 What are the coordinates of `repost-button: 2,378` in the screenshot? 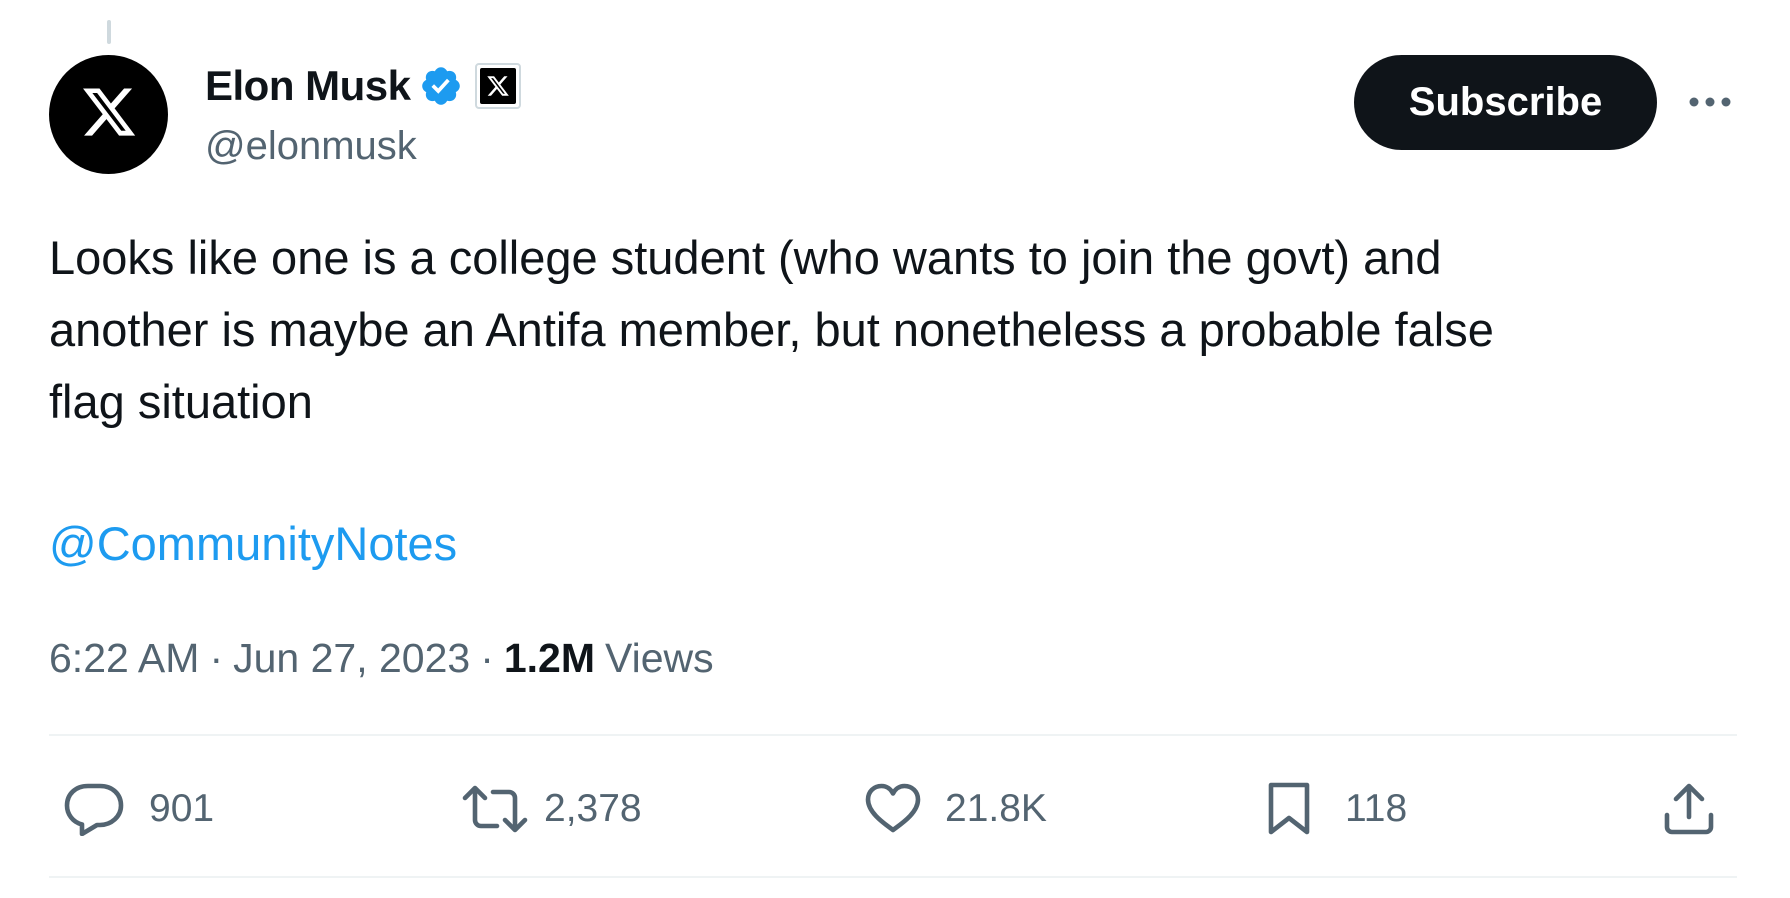 It's located at (551, 809).